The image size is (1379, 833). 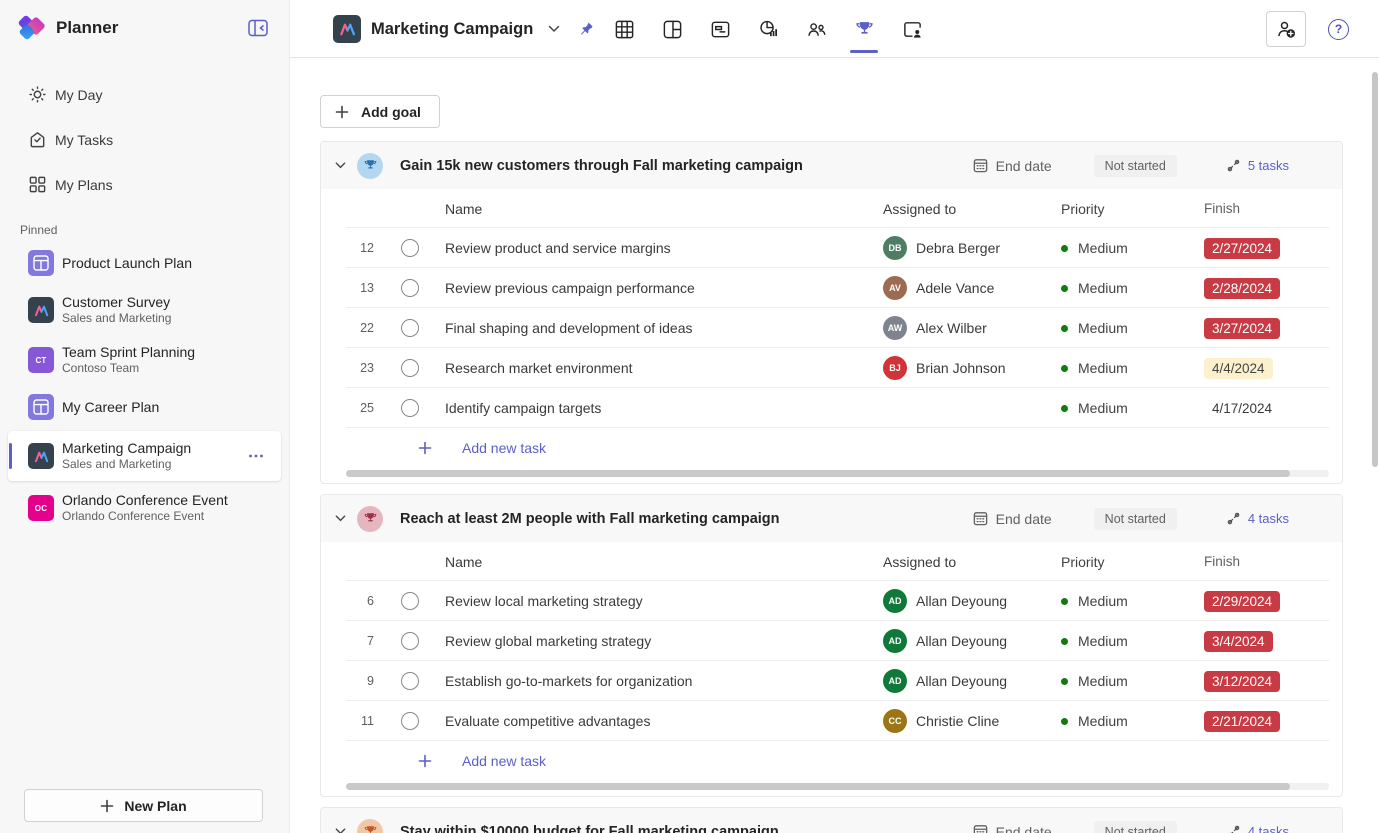 What do you see at coordinates (144, 139) in the screenshot?
I see `sidebar-item-my-tasks: My Tasks` at bounding box center [144, 139].